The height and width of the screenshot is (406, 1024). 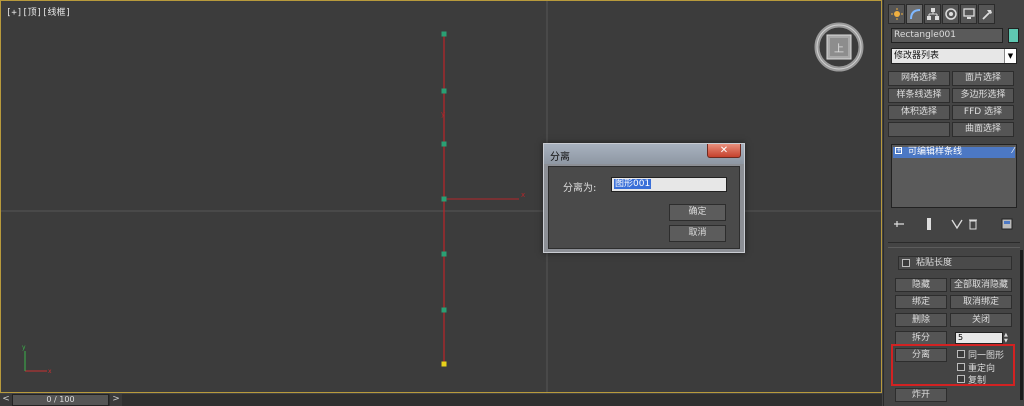 I want to click on hierarchy-tab, so click(x=932, y=14).